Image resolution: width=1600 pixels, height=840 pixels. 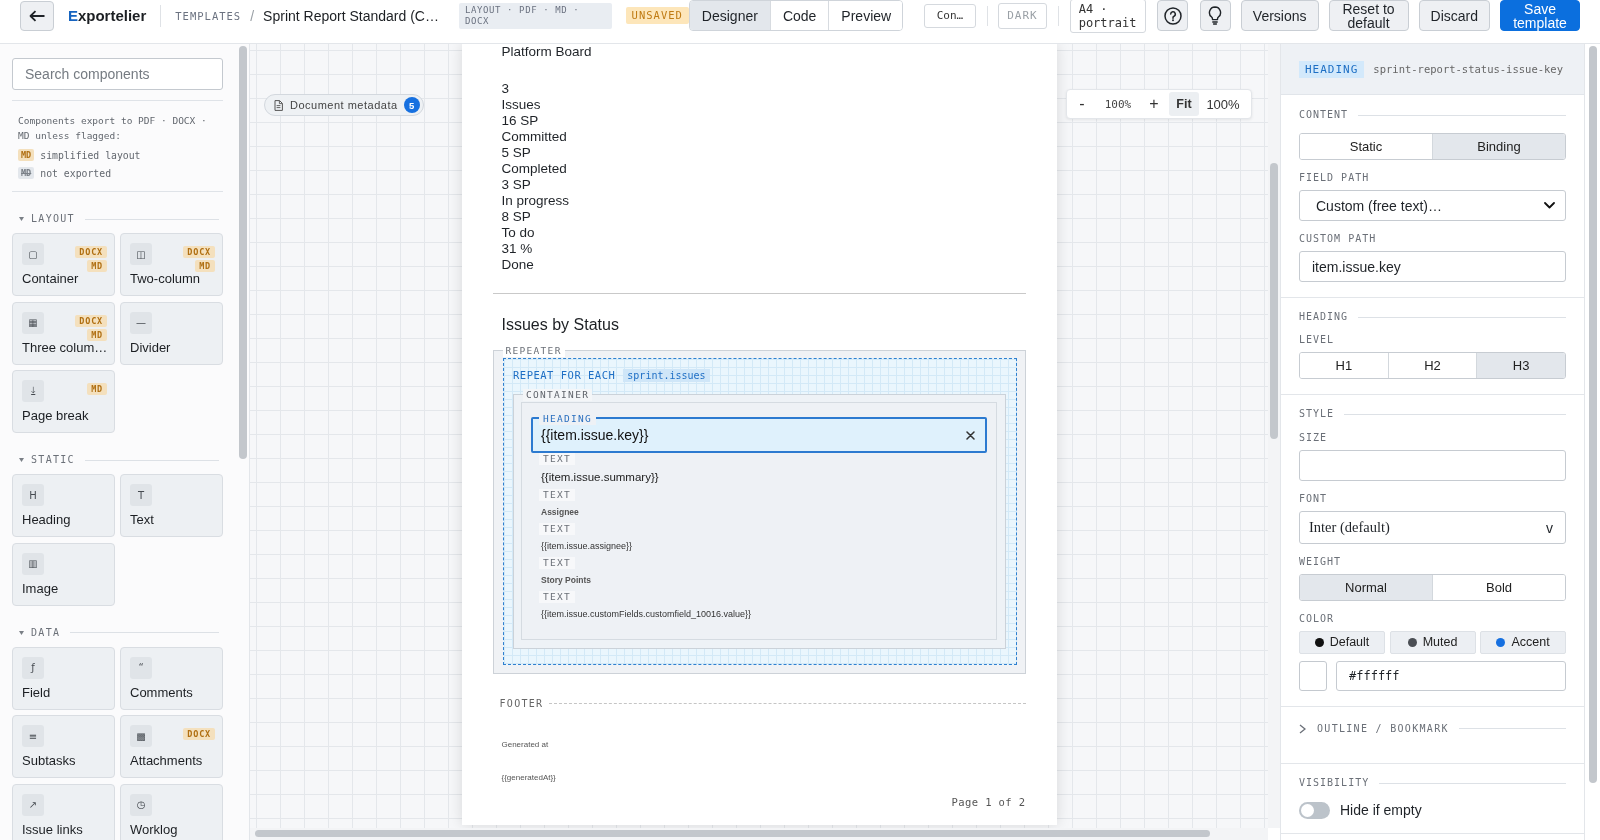 I want to click on zoom-out-button: -, so click(x=1082, y=104).